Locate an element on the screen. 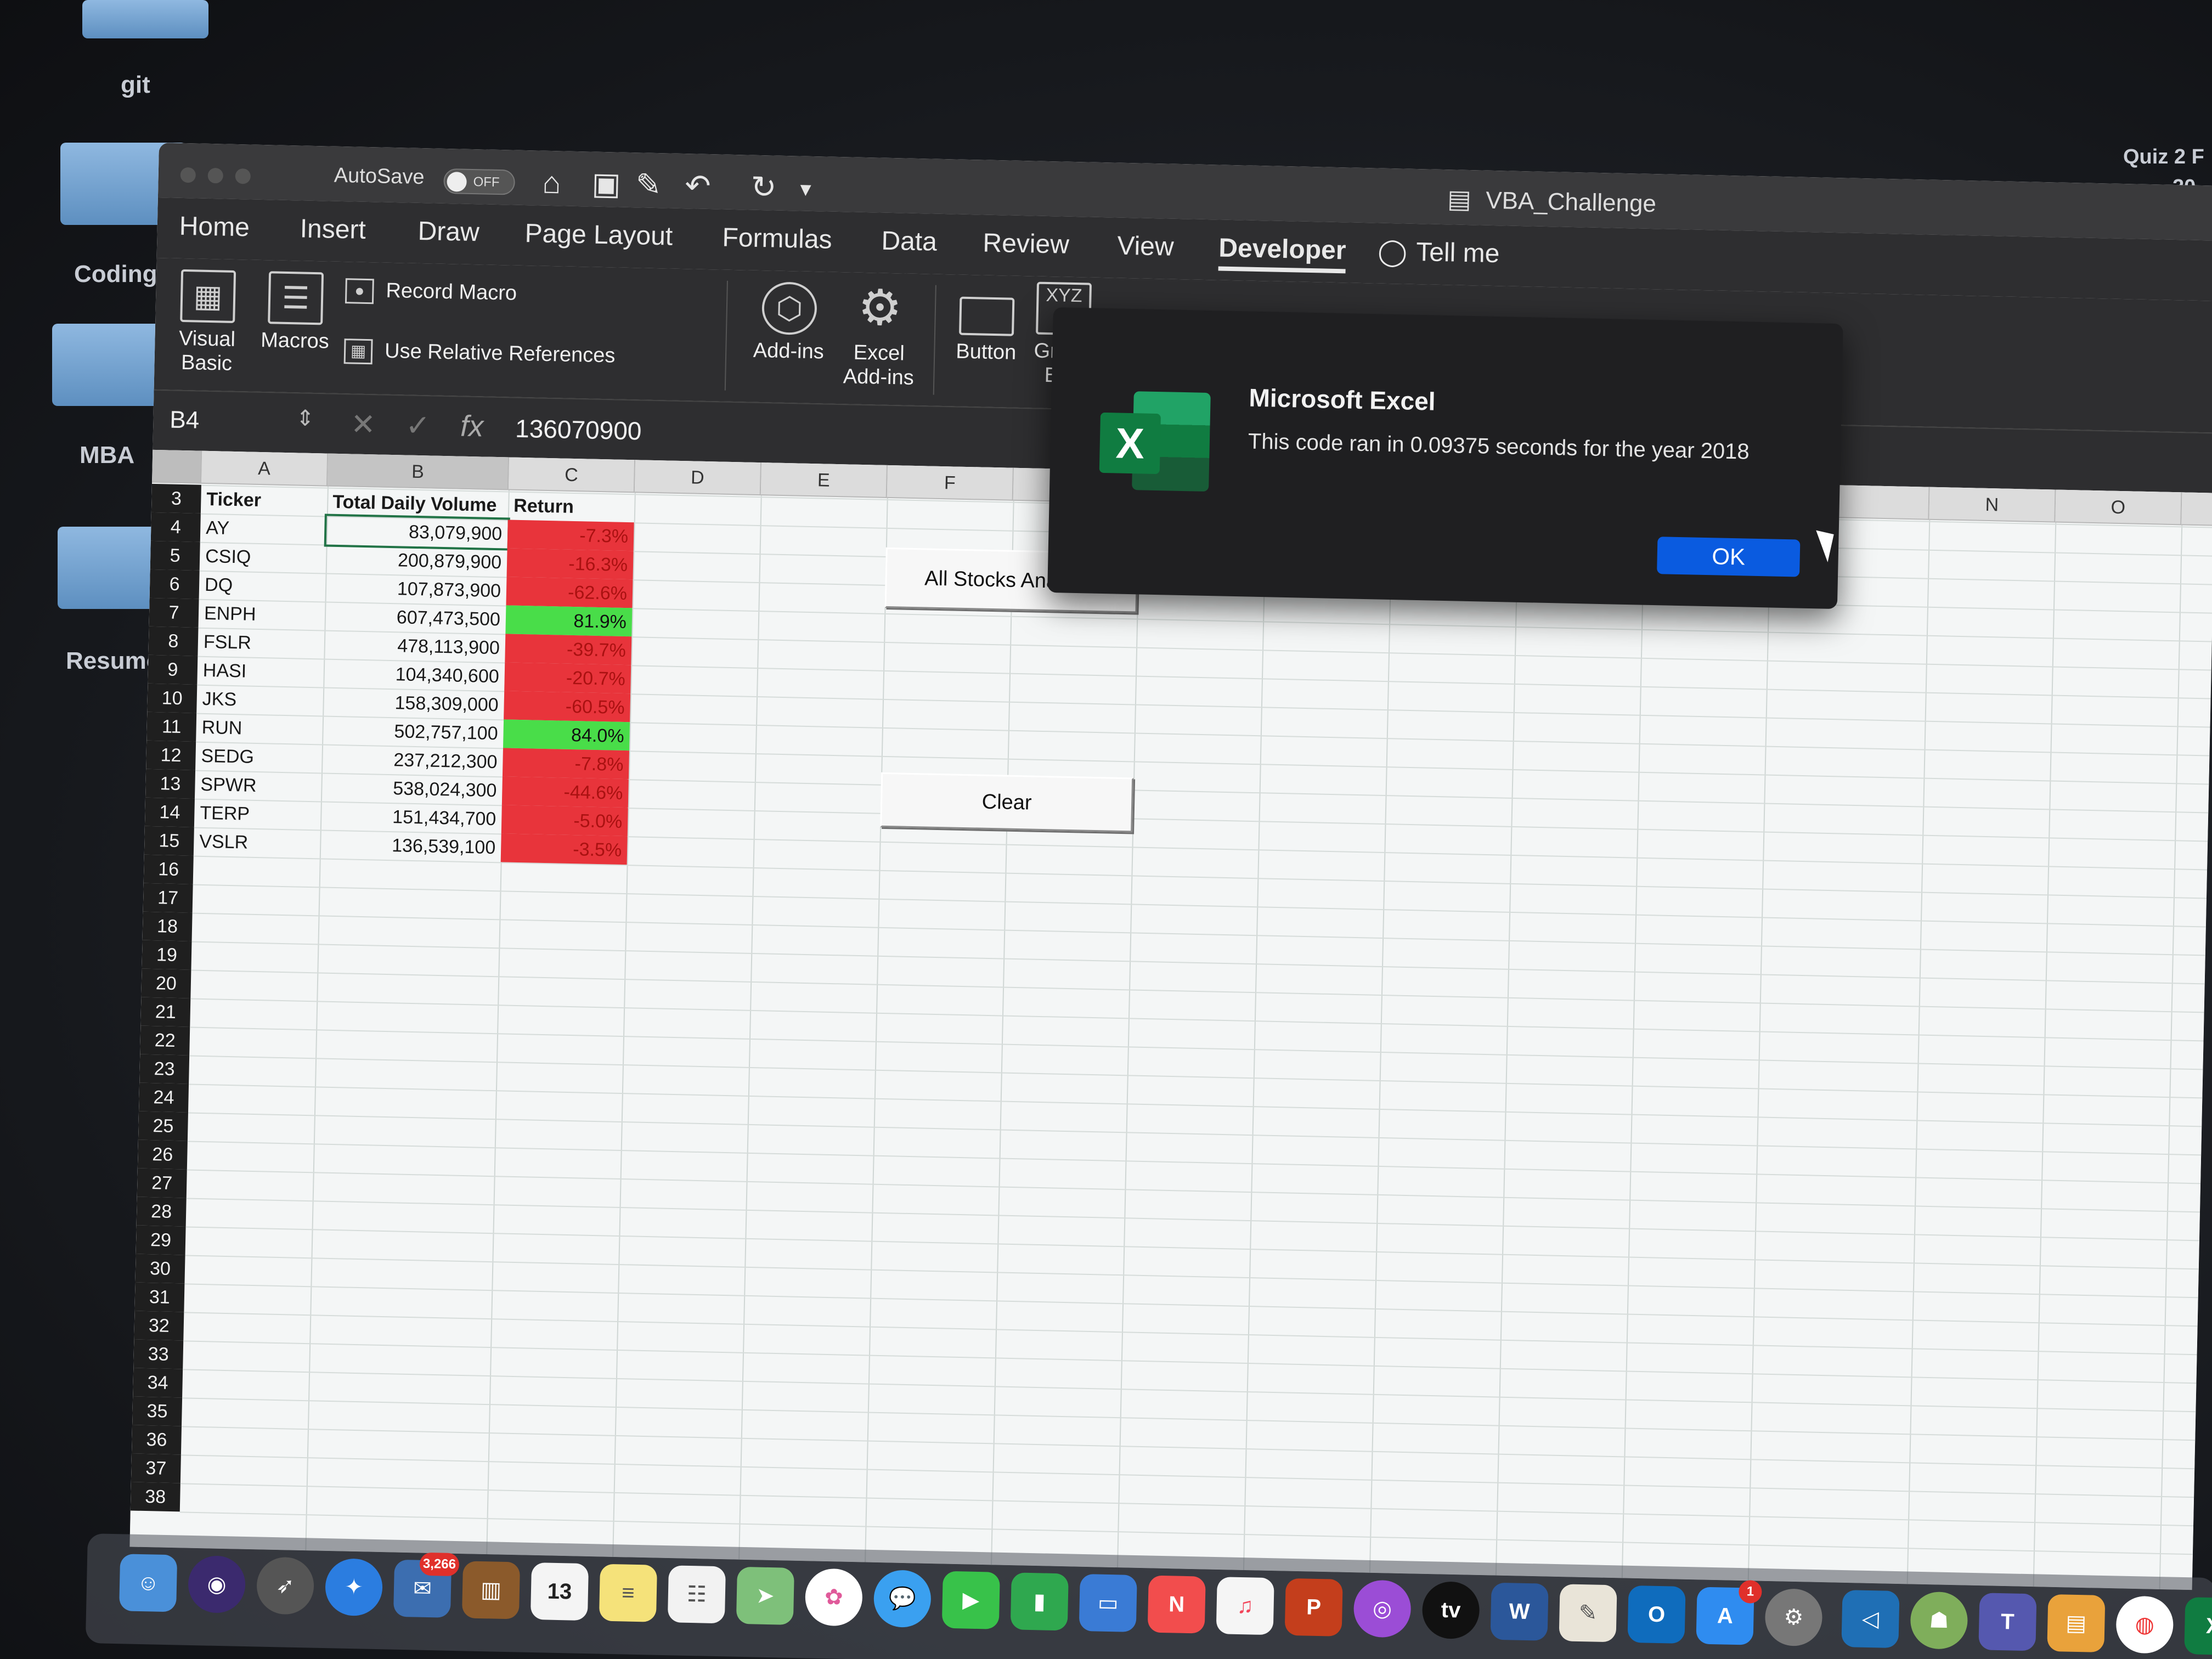 Image resolution: width=2212 pixels, height=1659 pixels. messages-icon: 💬 is located at coordinates (902, 1599).